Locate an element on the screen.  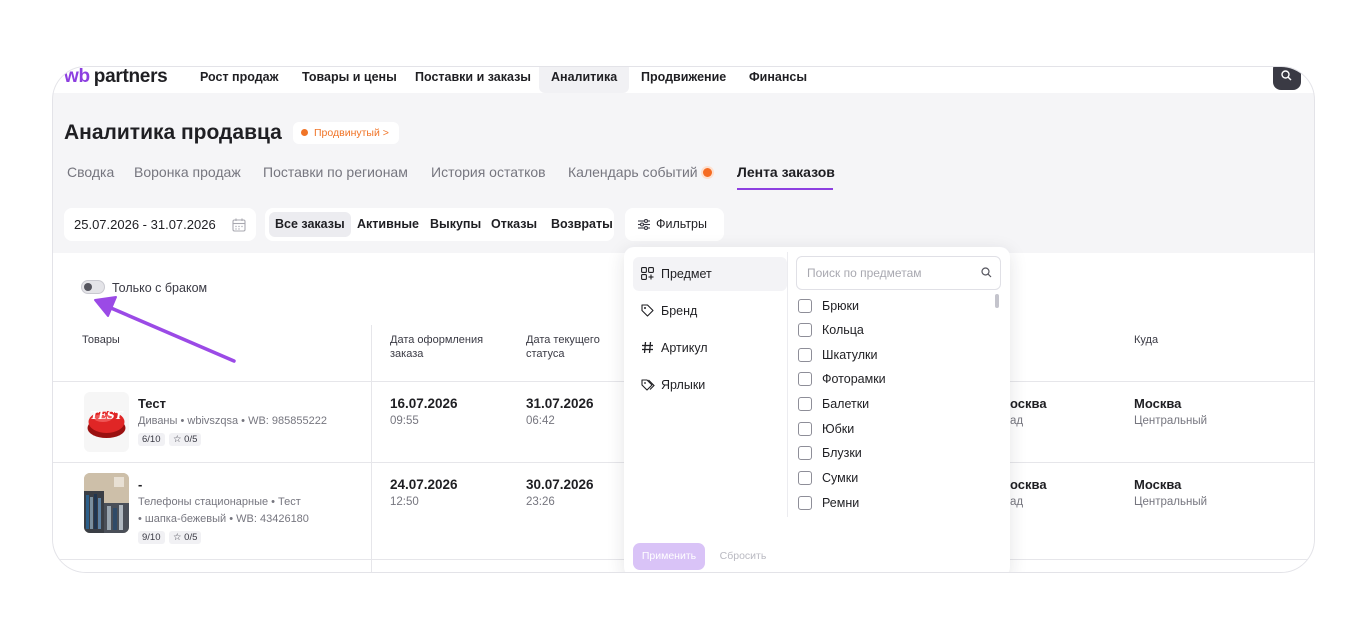
option-checkbox: Юбки is located at coordinates (826, 429).